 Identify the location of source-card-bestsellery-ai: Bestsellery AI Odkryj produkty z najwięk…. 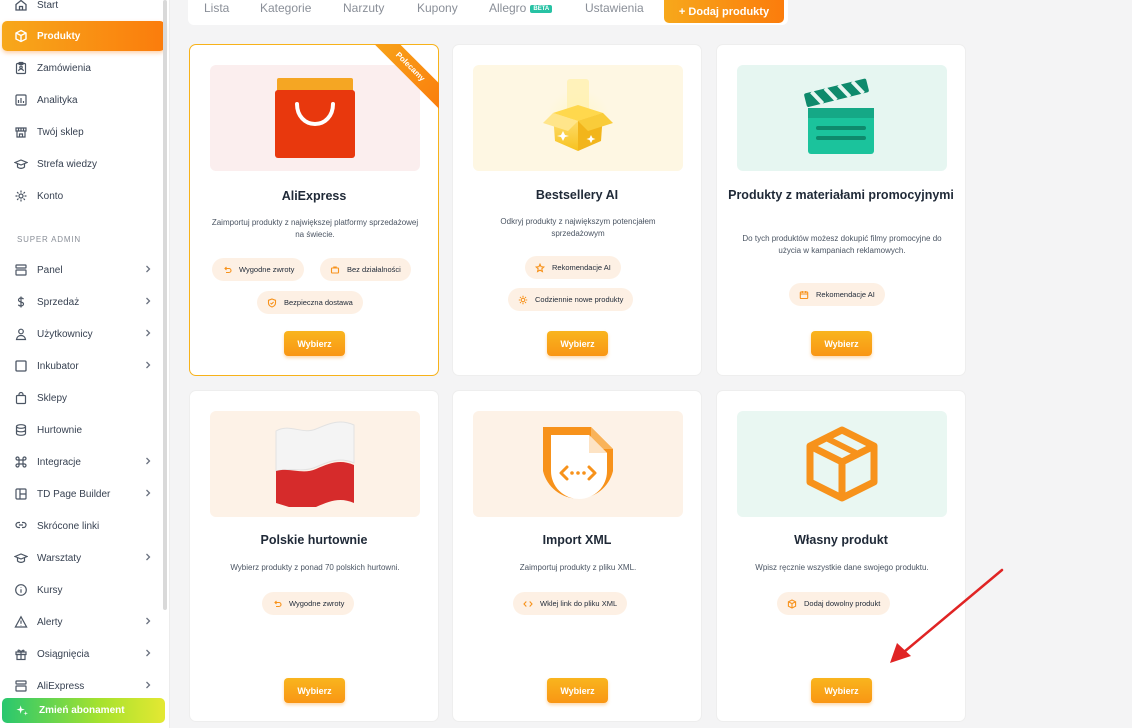
(577, 210).